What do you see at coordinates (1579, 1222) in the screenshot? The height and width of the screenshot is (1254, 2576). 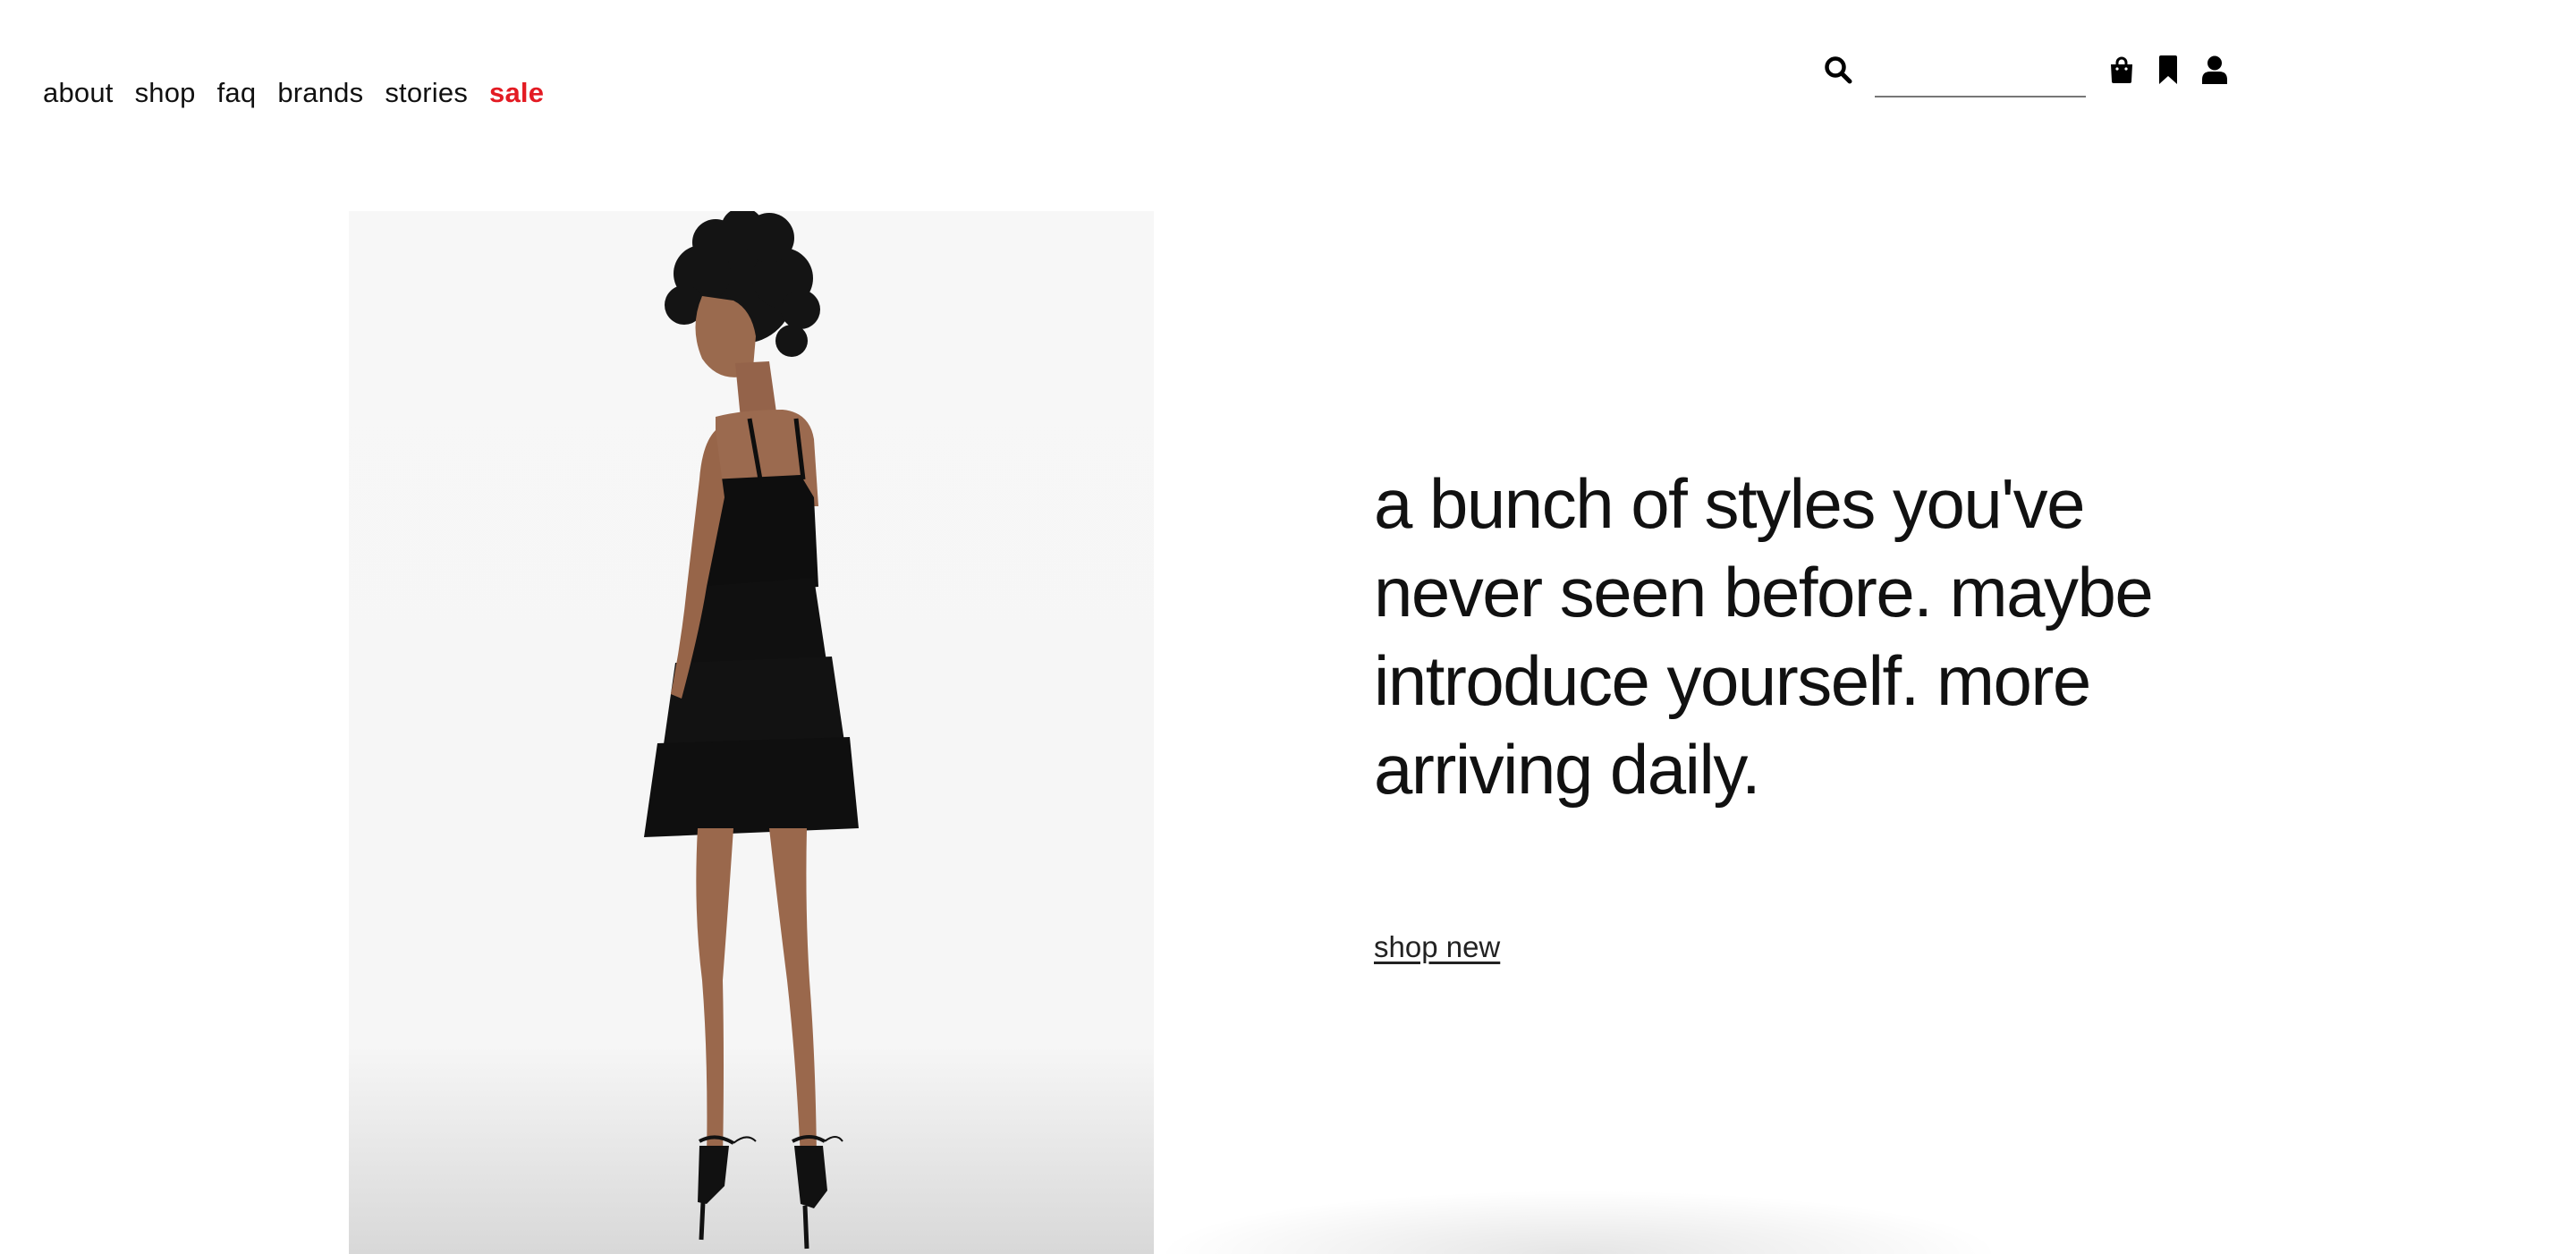 I see `bottom-shadow` at bounding box center [1579, 1222].